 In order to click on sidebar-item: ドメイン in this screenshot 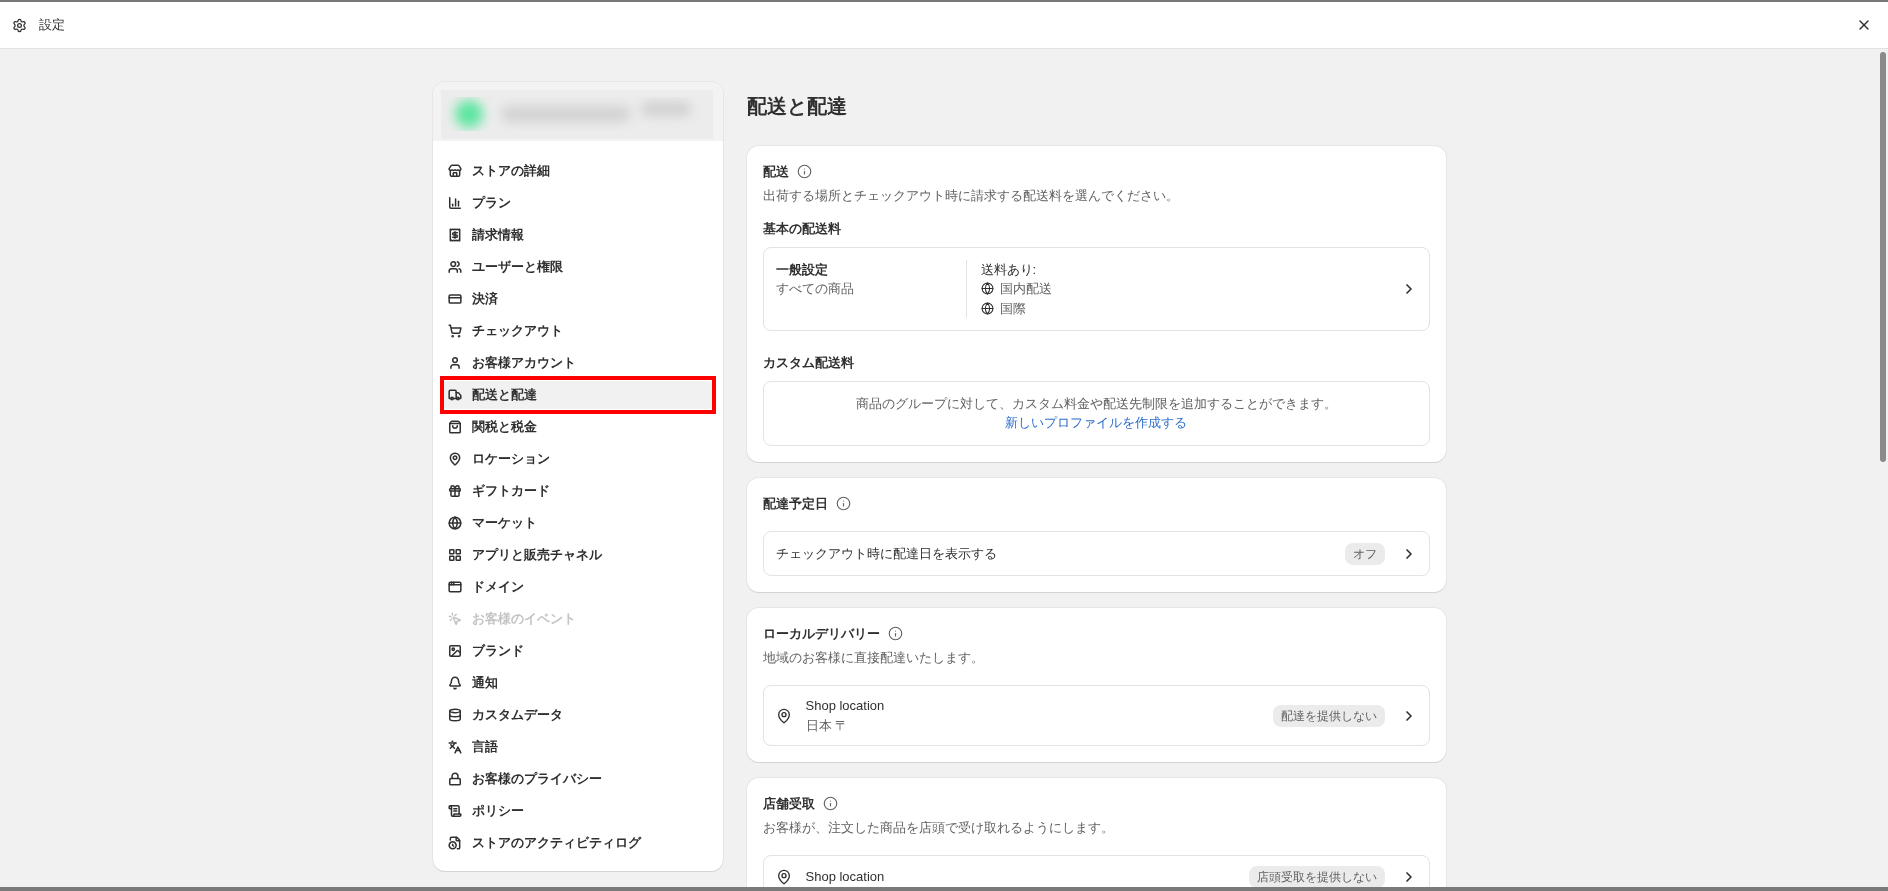, I will do `click(577, 587)`.